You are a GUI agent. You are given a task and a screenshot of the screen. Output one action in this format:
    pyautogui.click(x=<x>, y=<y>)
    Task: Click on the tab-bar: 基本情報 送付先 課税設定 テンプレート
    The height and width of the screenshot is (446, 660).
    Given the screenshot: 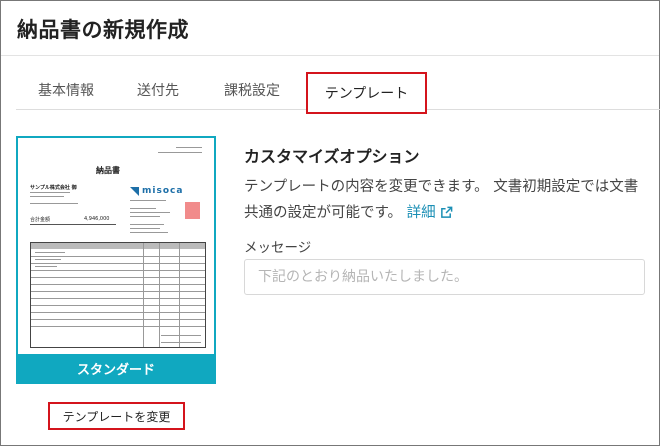 What is the action you would take?
    pyautogui.click(x=330, y=93)
    